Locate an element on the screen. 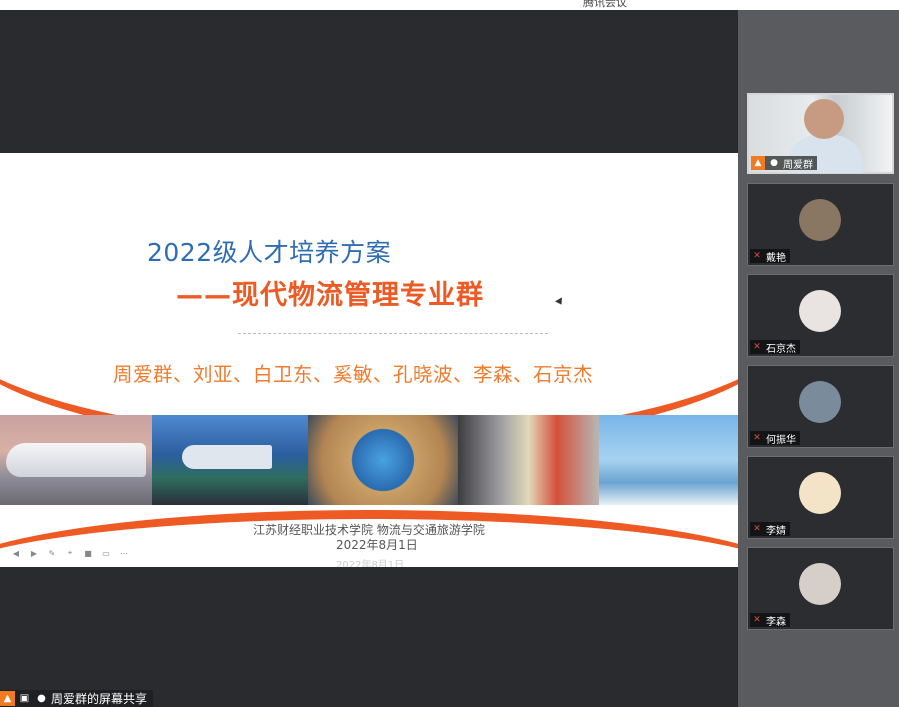  participant-name-tag: ✕ 李森 is located at coordinates (770, 620).